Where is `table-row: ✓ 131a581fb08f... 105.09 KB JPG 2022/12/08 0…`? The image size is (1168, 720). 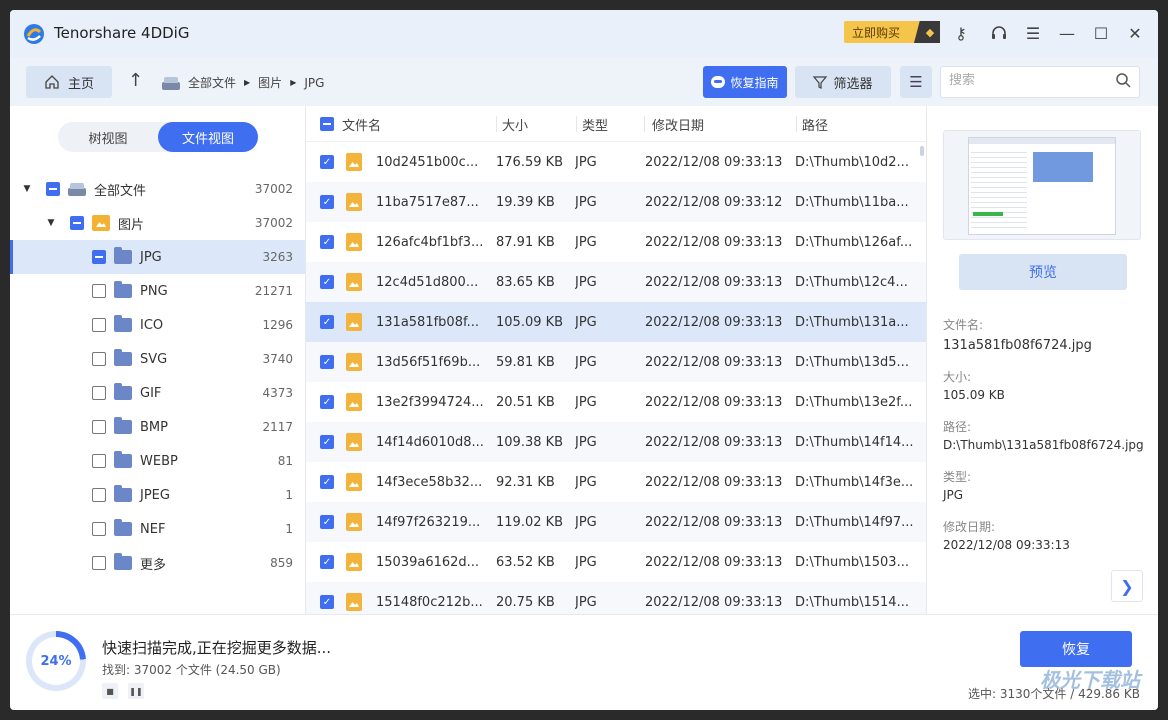 table-row: ✓ 131a581fb08f... 105.09 KB JPG 2022/12/08 0… is located at coordinates (616, 322).